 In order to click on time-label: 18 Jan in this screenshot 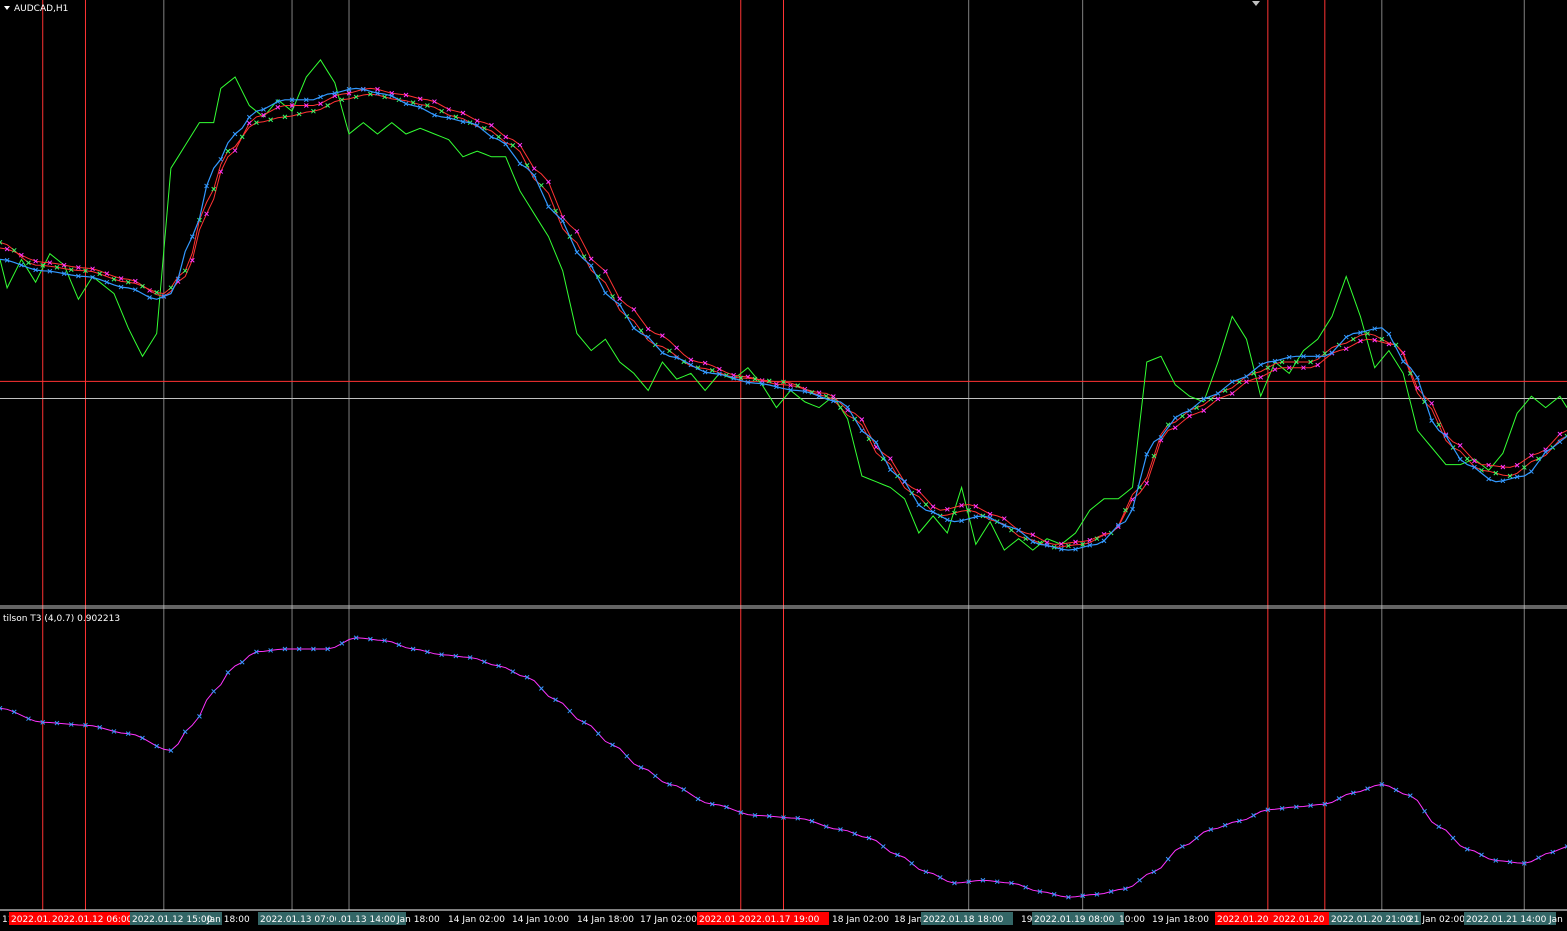, I will do `click(908, 920)`.